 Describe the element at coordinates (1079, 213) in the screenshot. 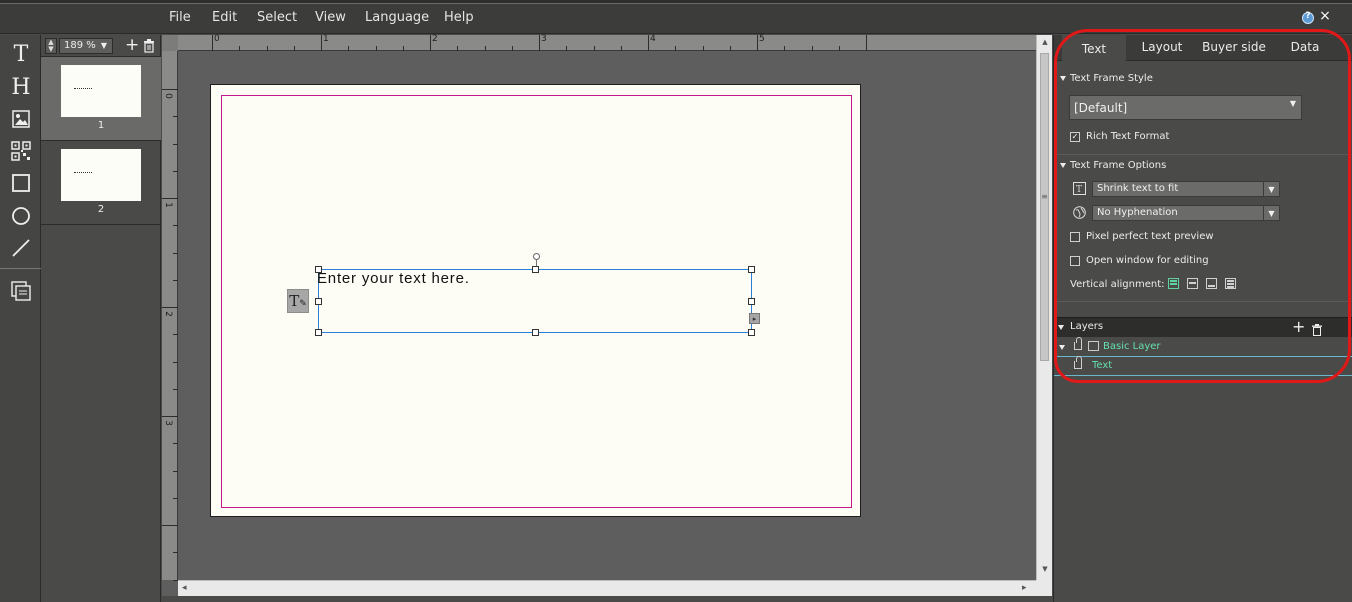

I see `globe-icon` at that location.